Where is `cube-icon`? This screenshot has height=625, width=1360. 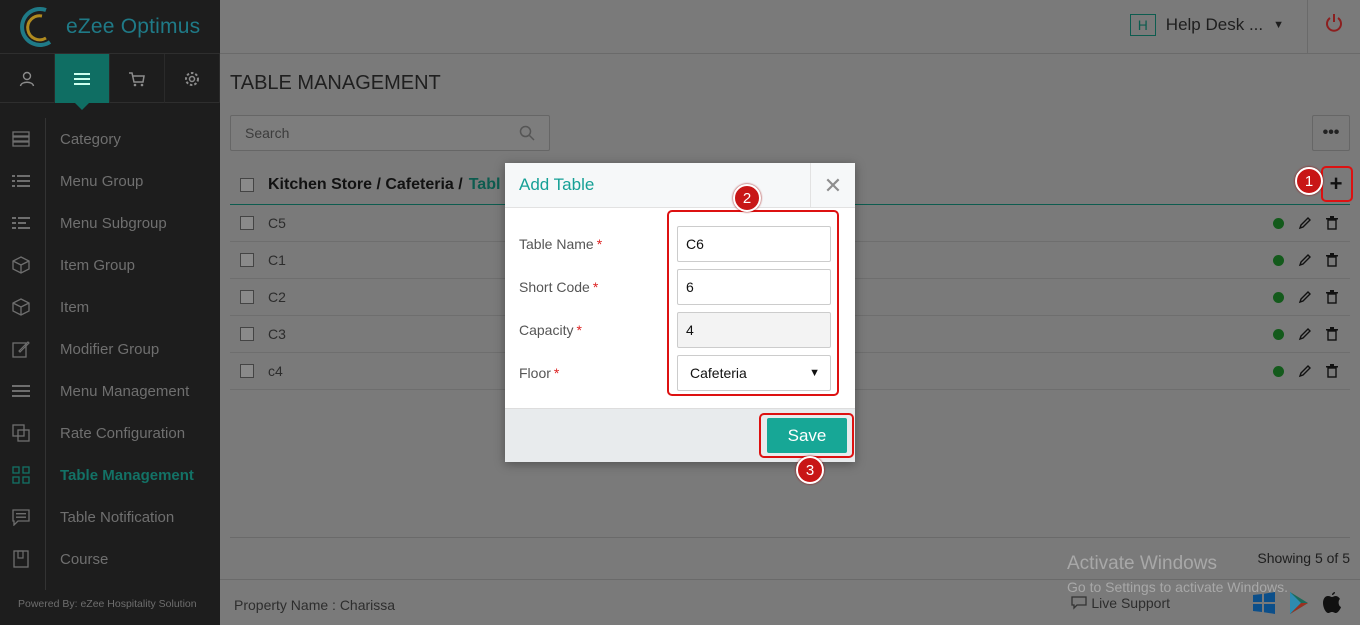 cube-icon is located at coordinates (21, 265).